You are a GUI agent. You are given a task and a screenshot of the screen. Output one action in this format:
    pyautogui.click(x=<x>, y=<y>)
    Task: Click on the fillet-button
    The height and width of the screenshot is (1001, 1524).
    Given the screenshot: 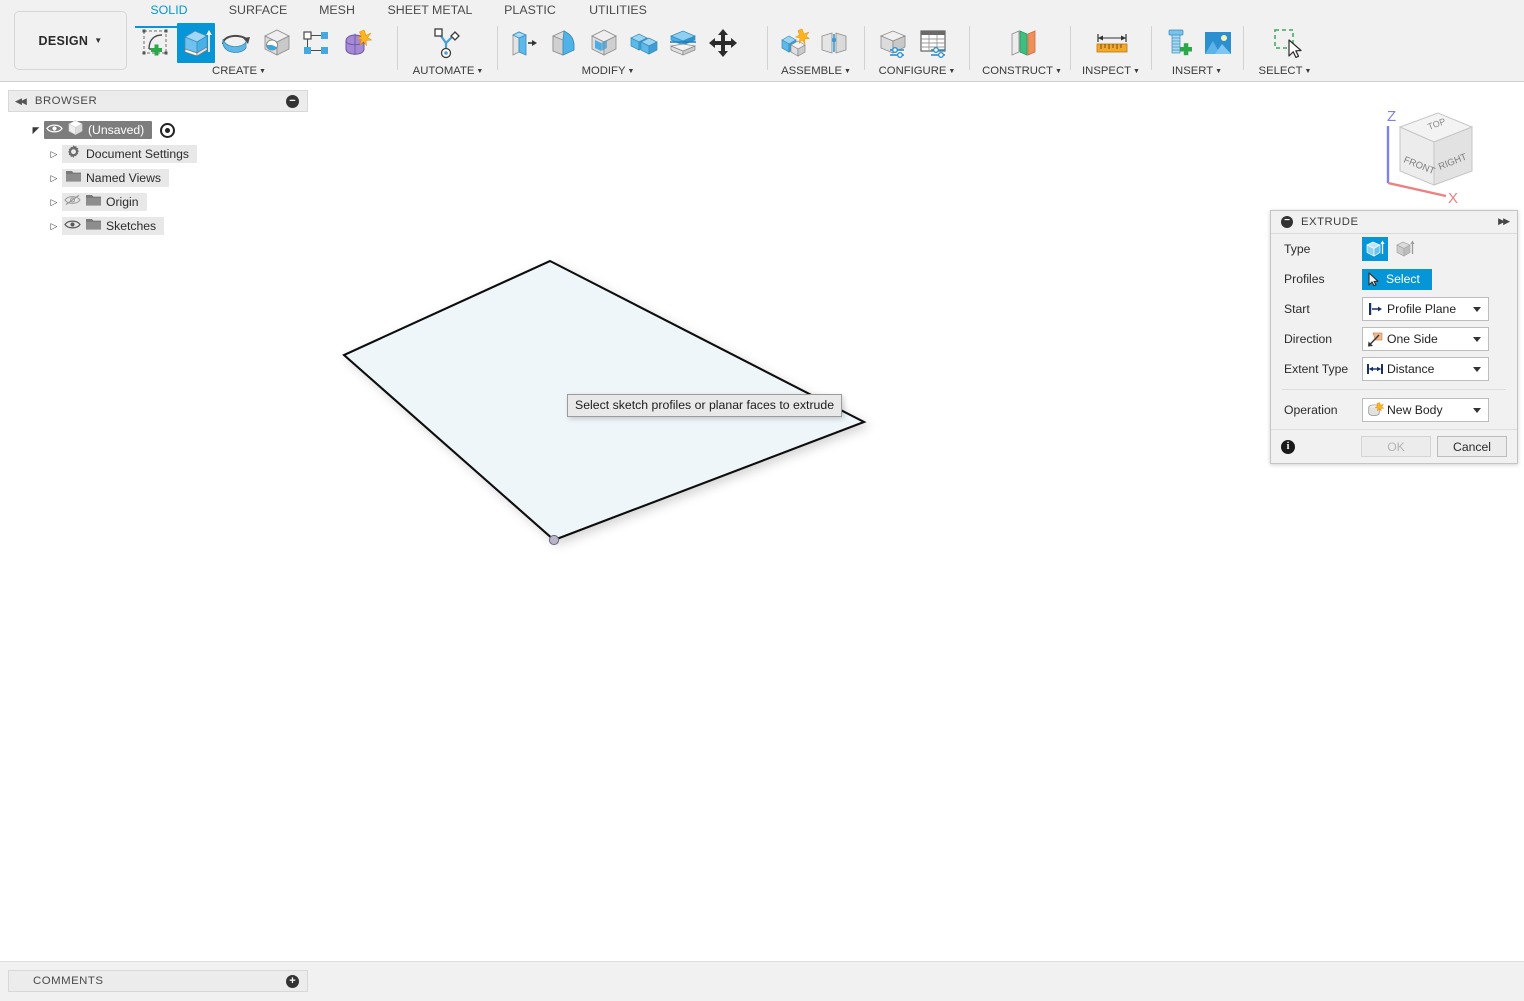 What is the action you would take?
    pyautogui.click(x=563, y=43)
    